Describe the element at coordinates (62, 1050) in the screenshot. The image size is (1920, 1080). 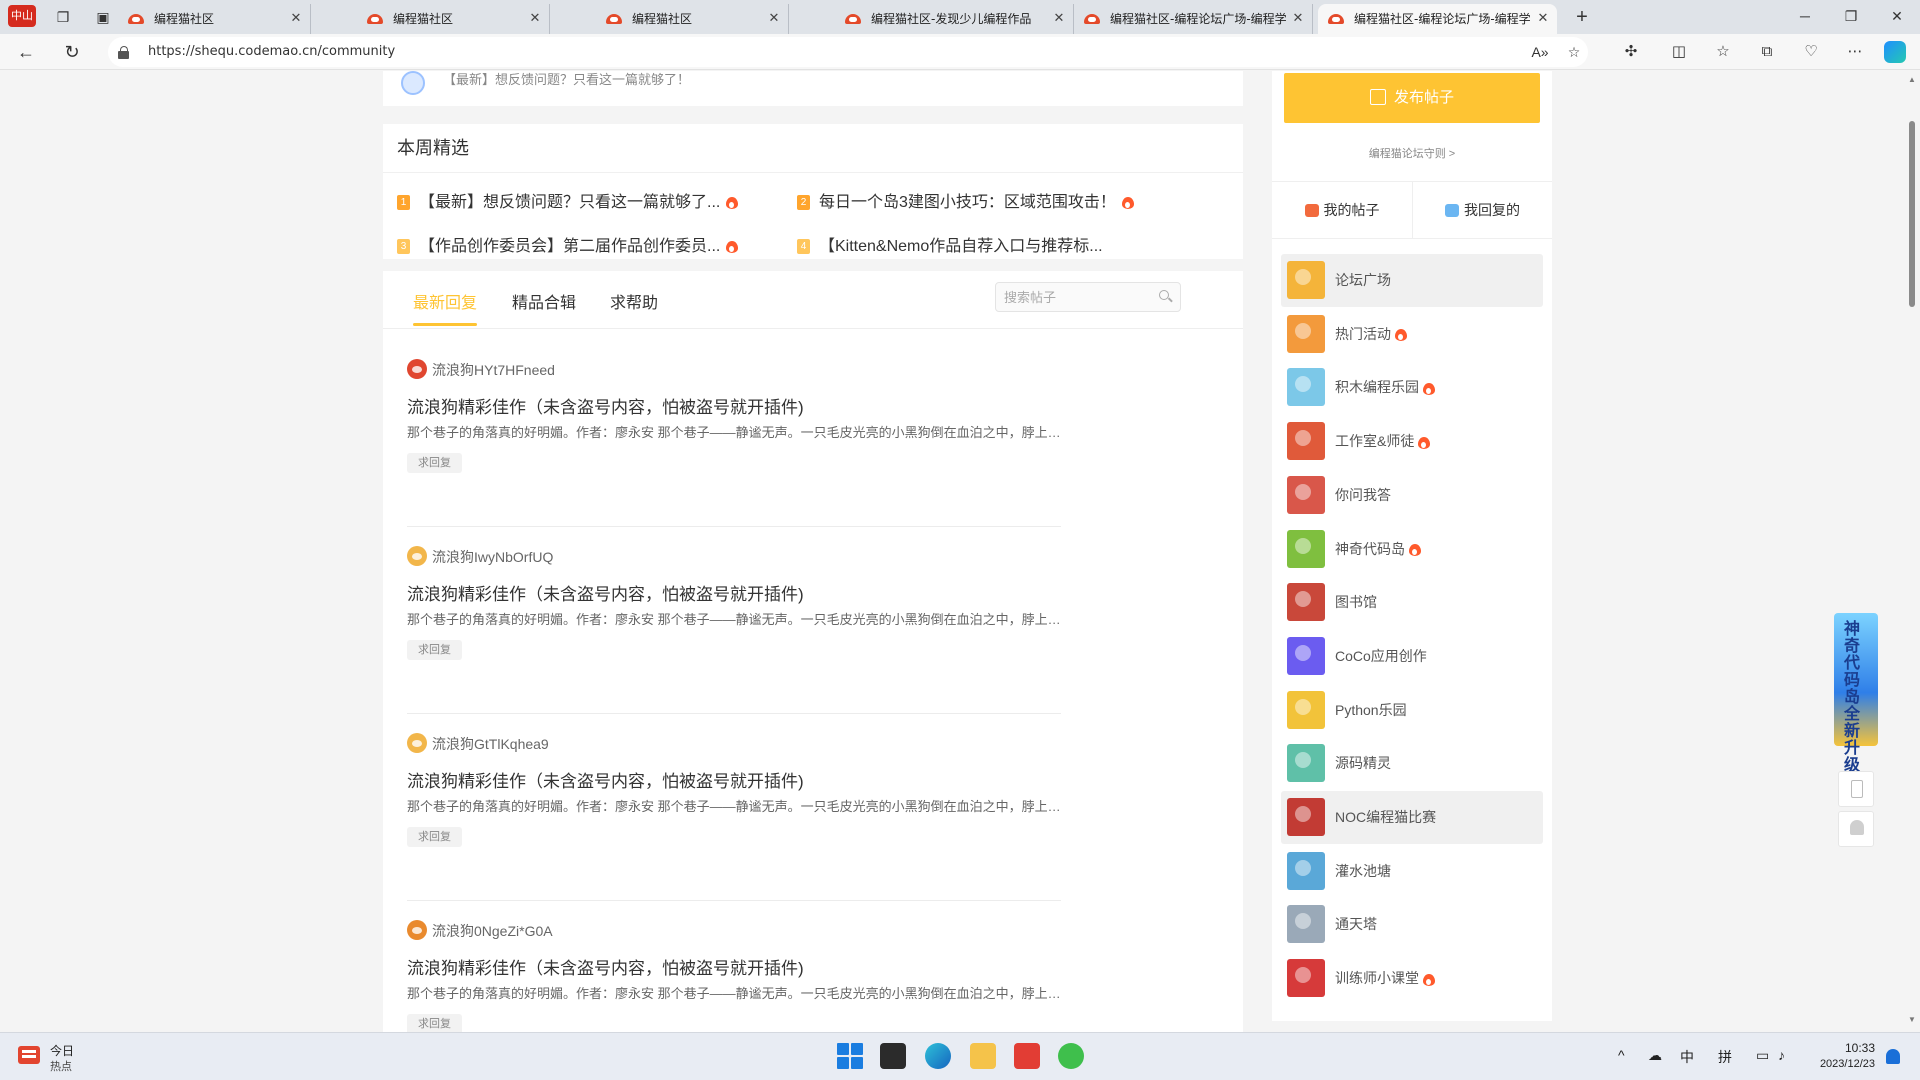
I see `news-widget-title: 今日` at that location.